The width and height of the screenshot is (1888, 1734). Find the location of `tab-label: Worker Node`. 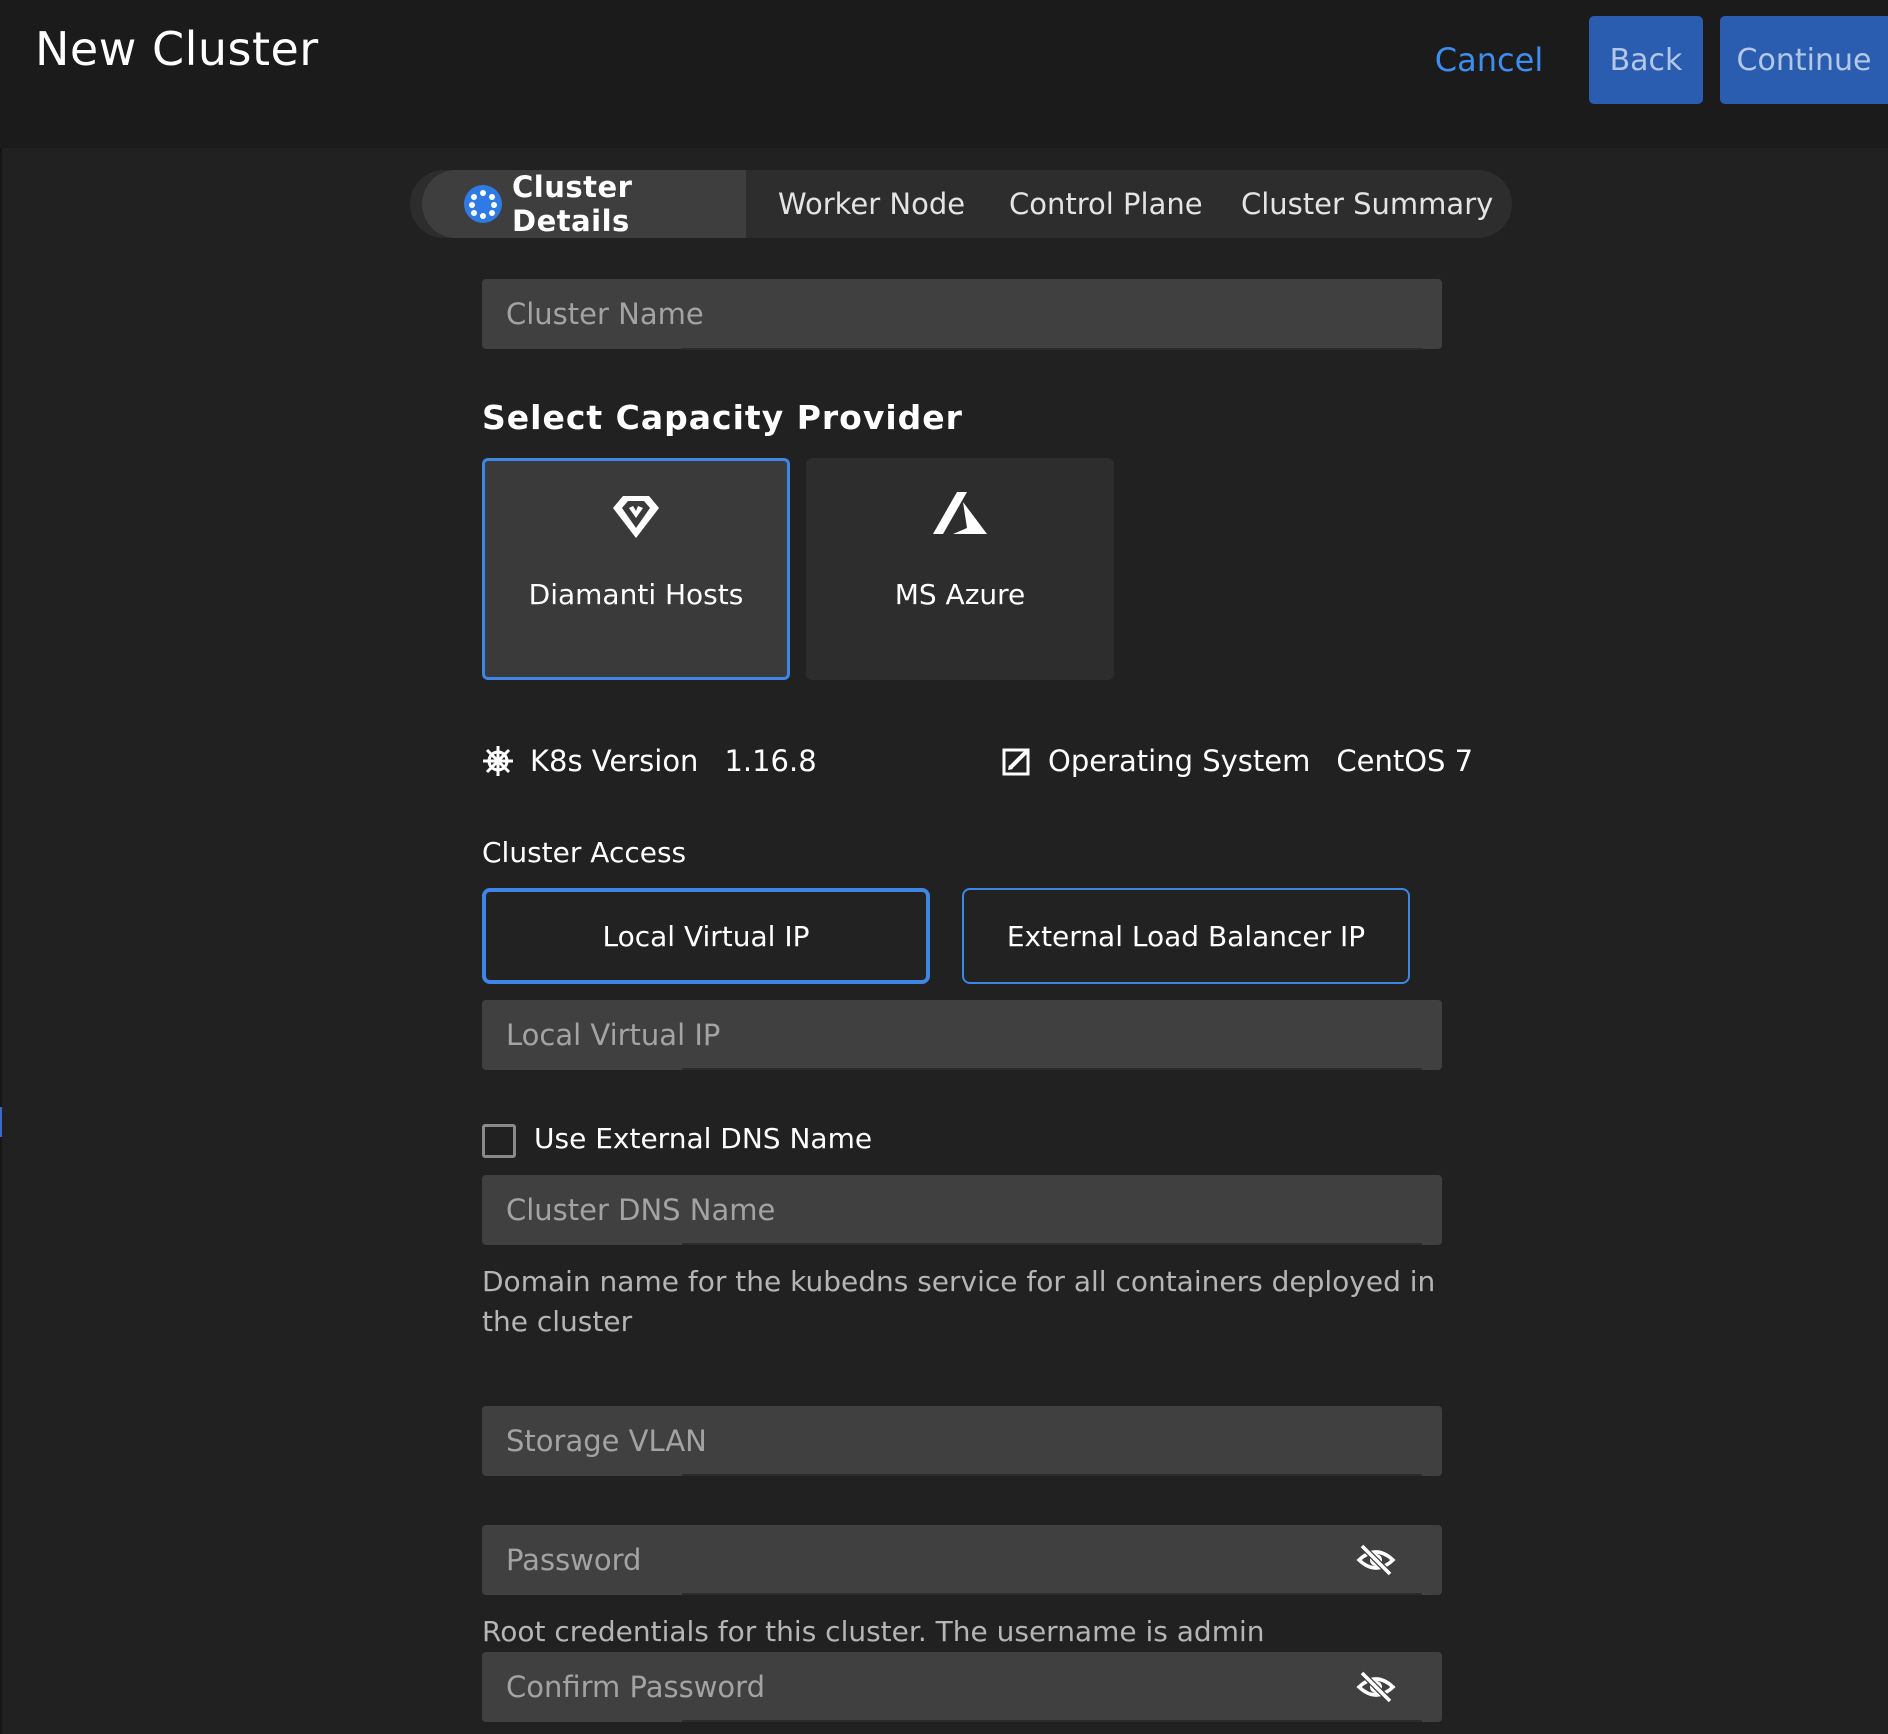

tab-label: Worker Node is located at coordinates (872, 204).